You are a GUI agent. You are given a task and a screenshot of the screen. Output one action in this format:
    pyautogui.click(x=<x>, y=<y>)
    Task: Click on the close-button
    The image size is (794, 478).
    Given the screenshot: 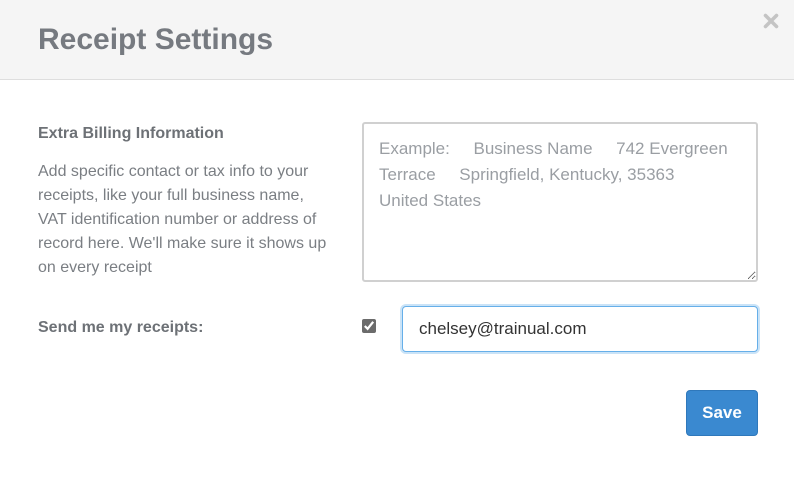 What is the action you would take?
    pyautogui.click(x=771, y=21)
    